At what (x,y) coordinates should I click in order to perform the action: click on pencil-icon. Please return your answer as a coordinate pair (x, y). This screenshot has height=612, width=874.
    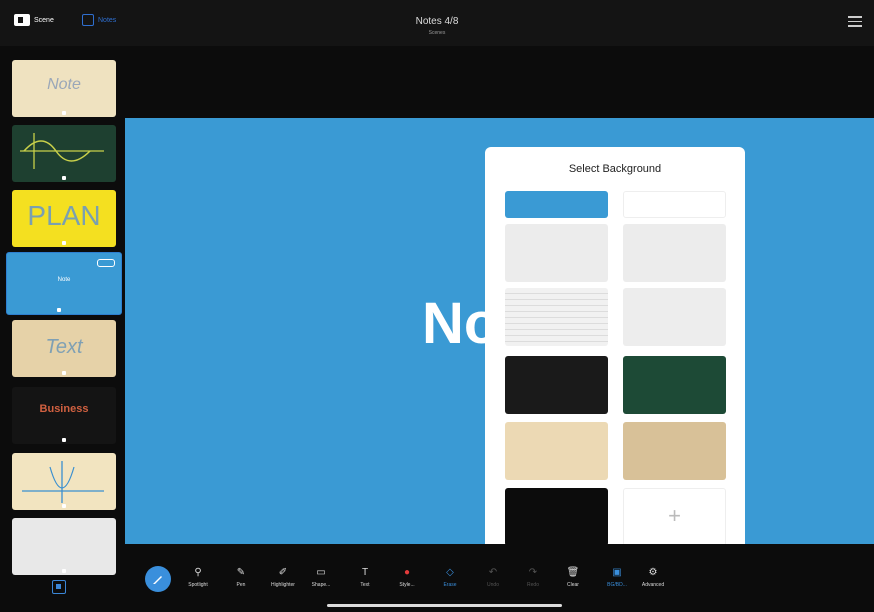
    Looking at the image, I should click on (157, 580).